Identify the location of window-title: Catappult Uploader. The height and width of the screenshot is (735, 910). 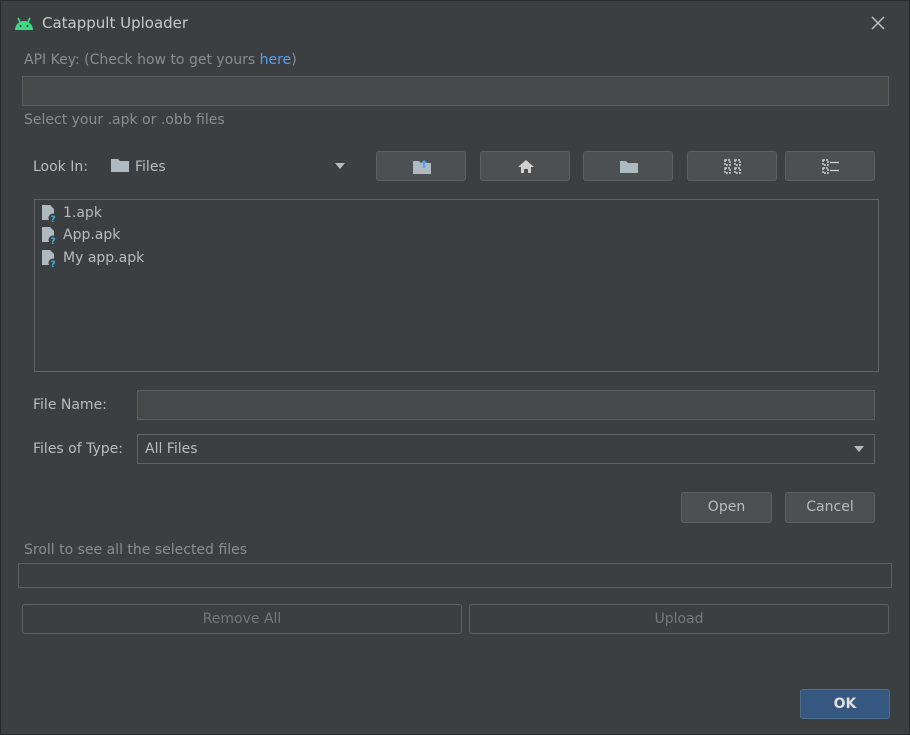
(115, 23).